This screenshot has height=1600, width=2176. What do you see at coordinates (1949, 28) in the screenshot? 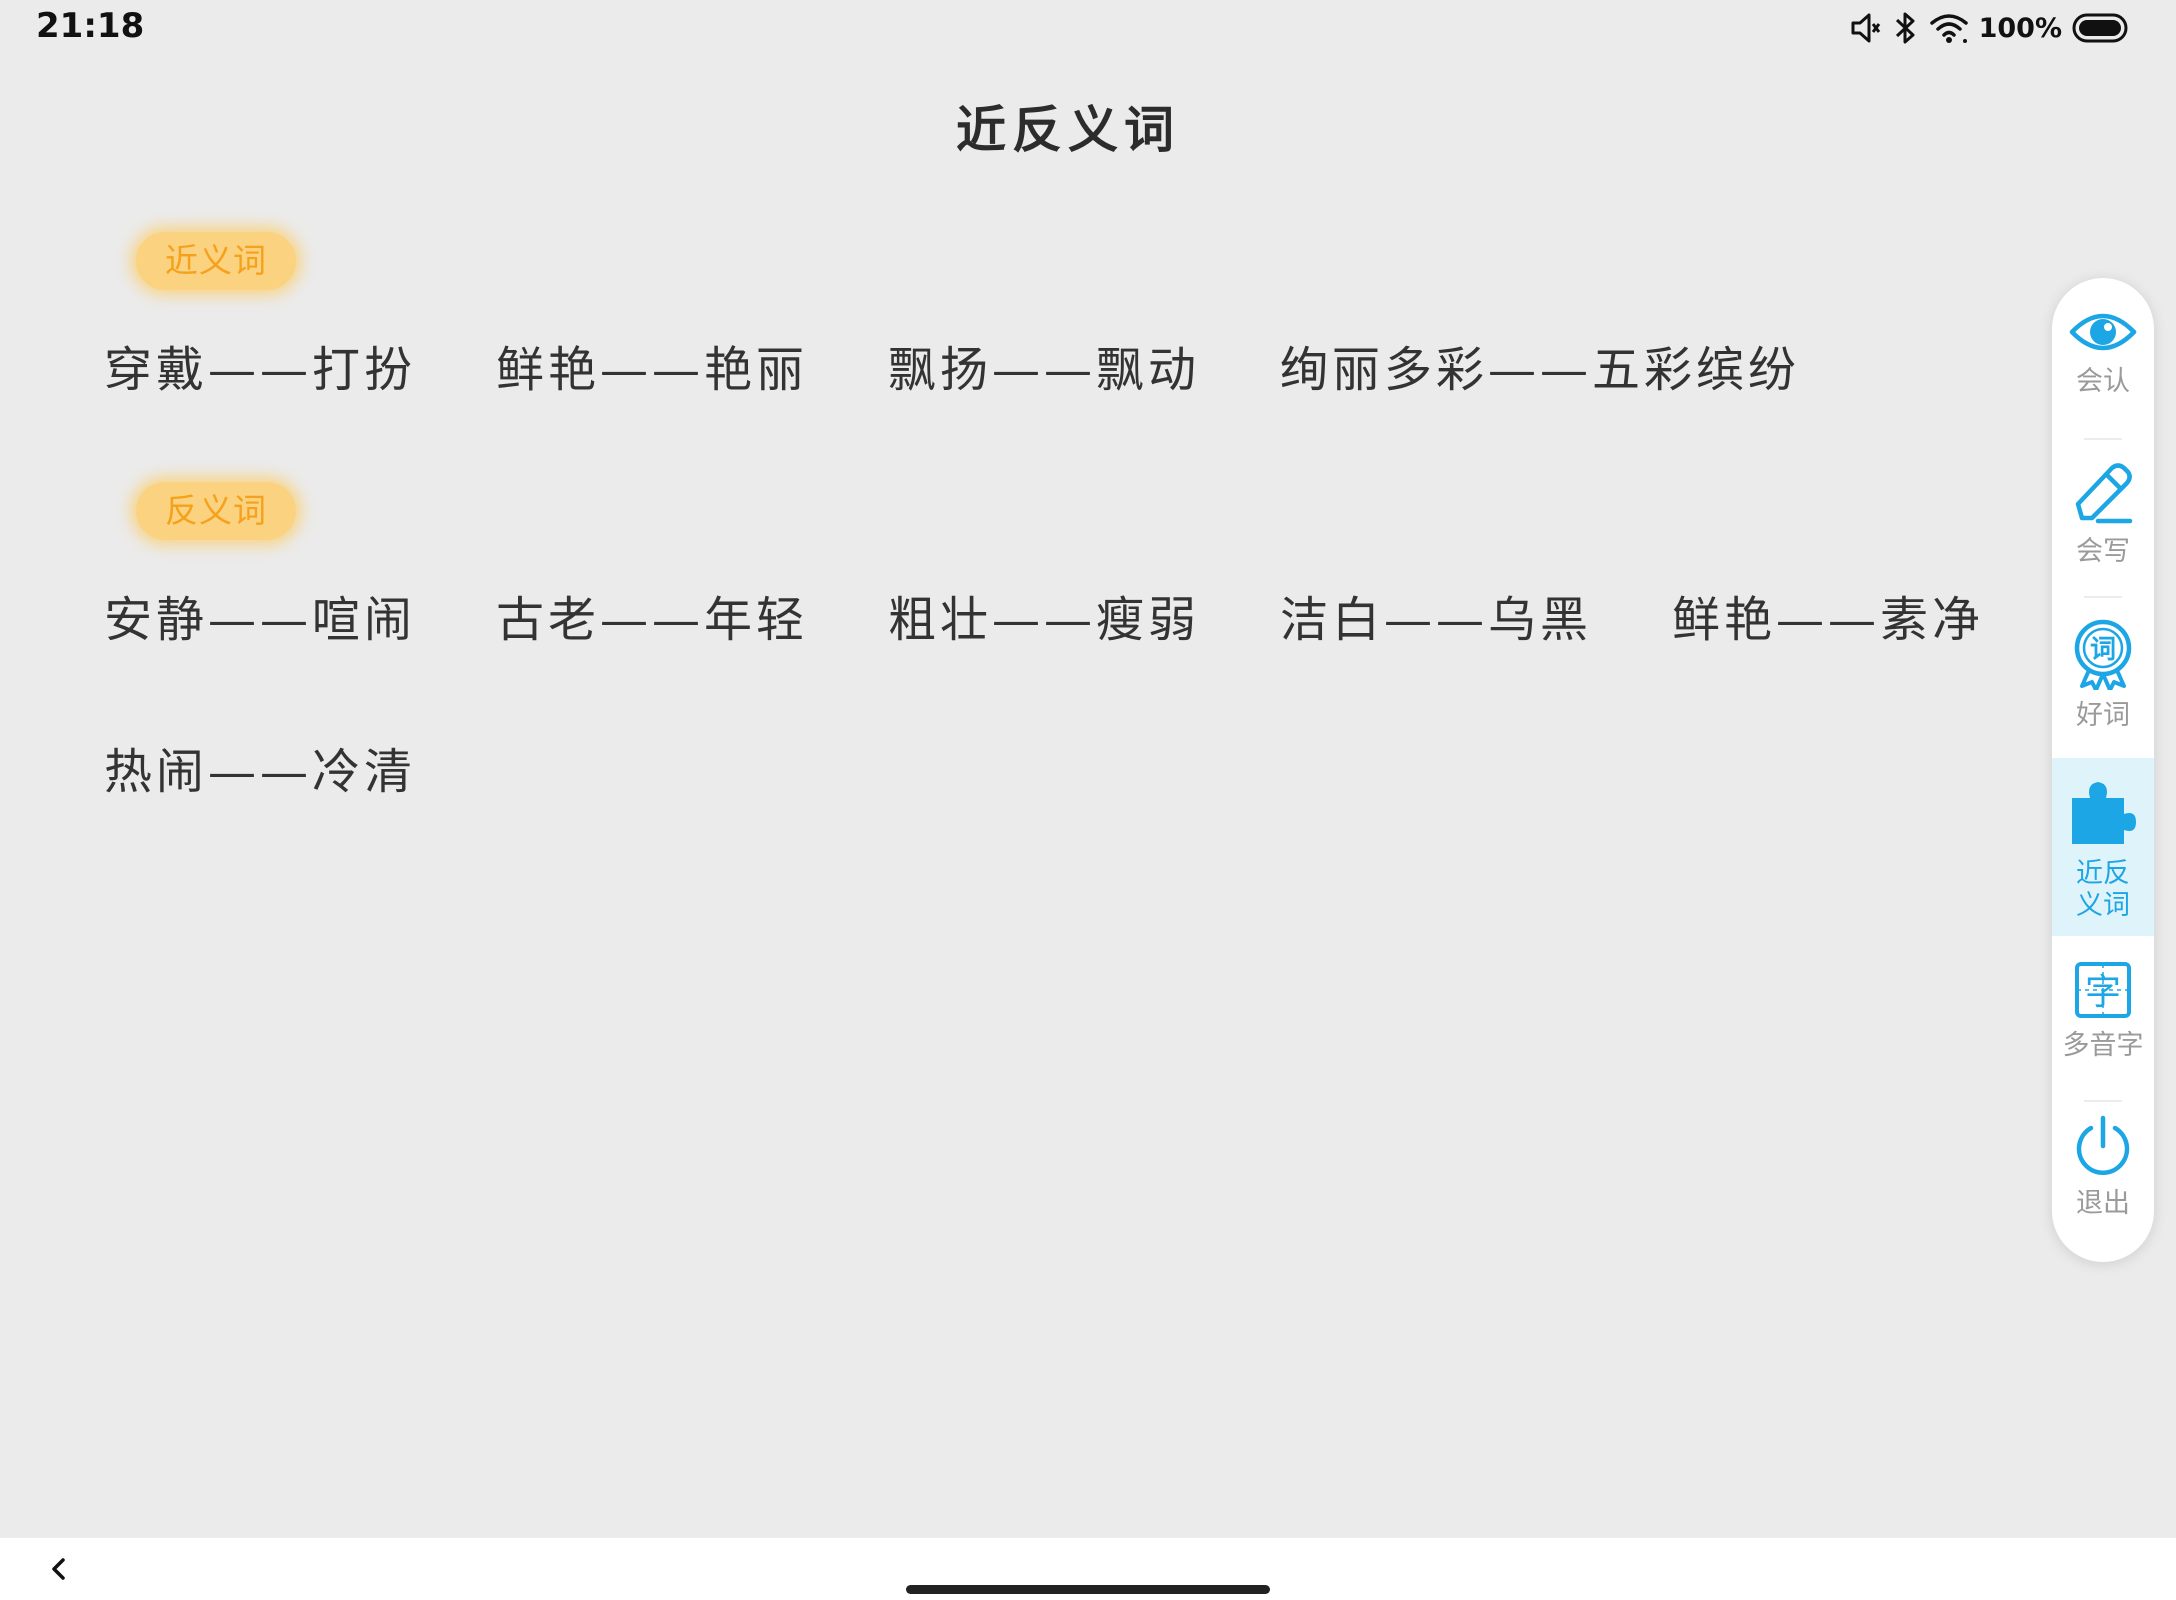
I see `wifi-icon` at bounding box center [1949, 28].